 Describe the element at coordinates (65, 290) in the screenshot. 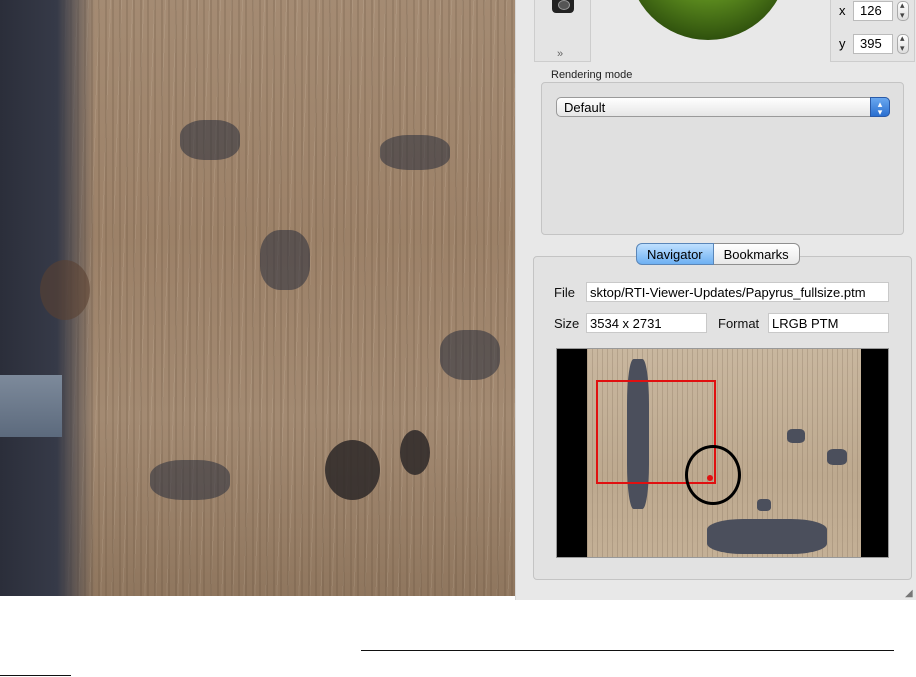

I see `papyrus-knot` at that location.